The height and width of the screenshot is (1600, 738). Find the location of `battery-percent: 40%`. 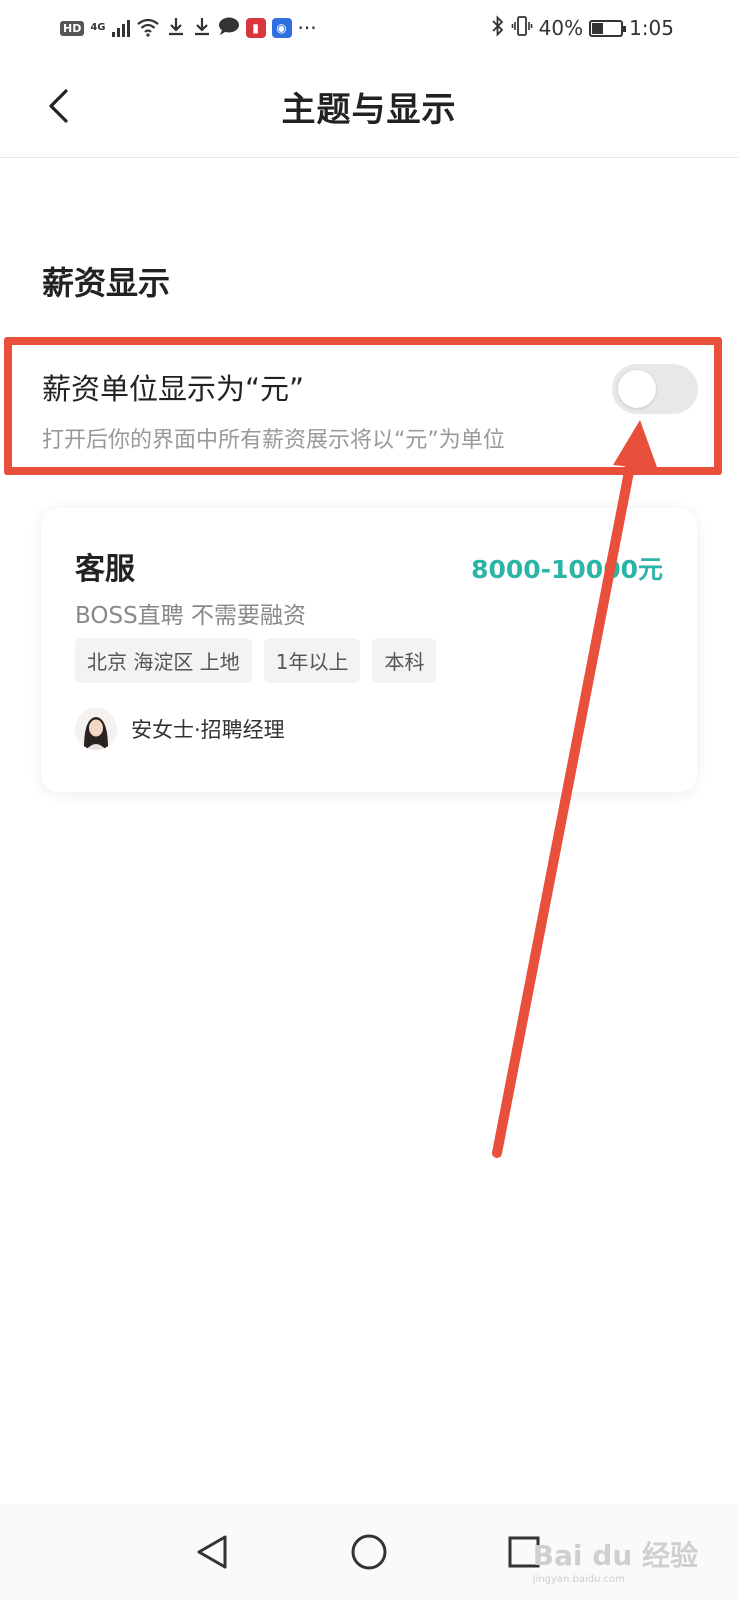

battery-percent: 40% is located at coordinates (561, 28).